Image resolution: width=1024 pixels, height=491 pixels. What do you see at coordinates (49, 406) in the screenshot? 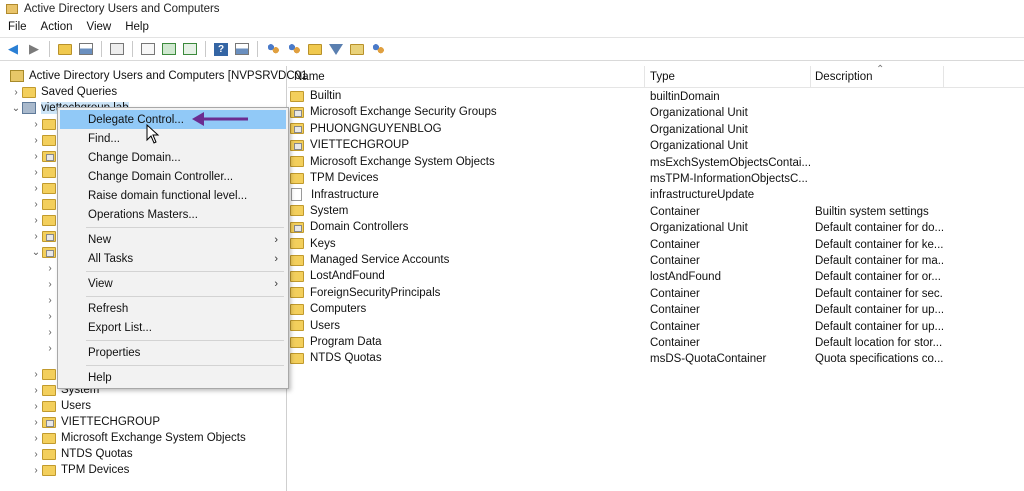
I see `folder-icon` at bounding box center [49, 406].